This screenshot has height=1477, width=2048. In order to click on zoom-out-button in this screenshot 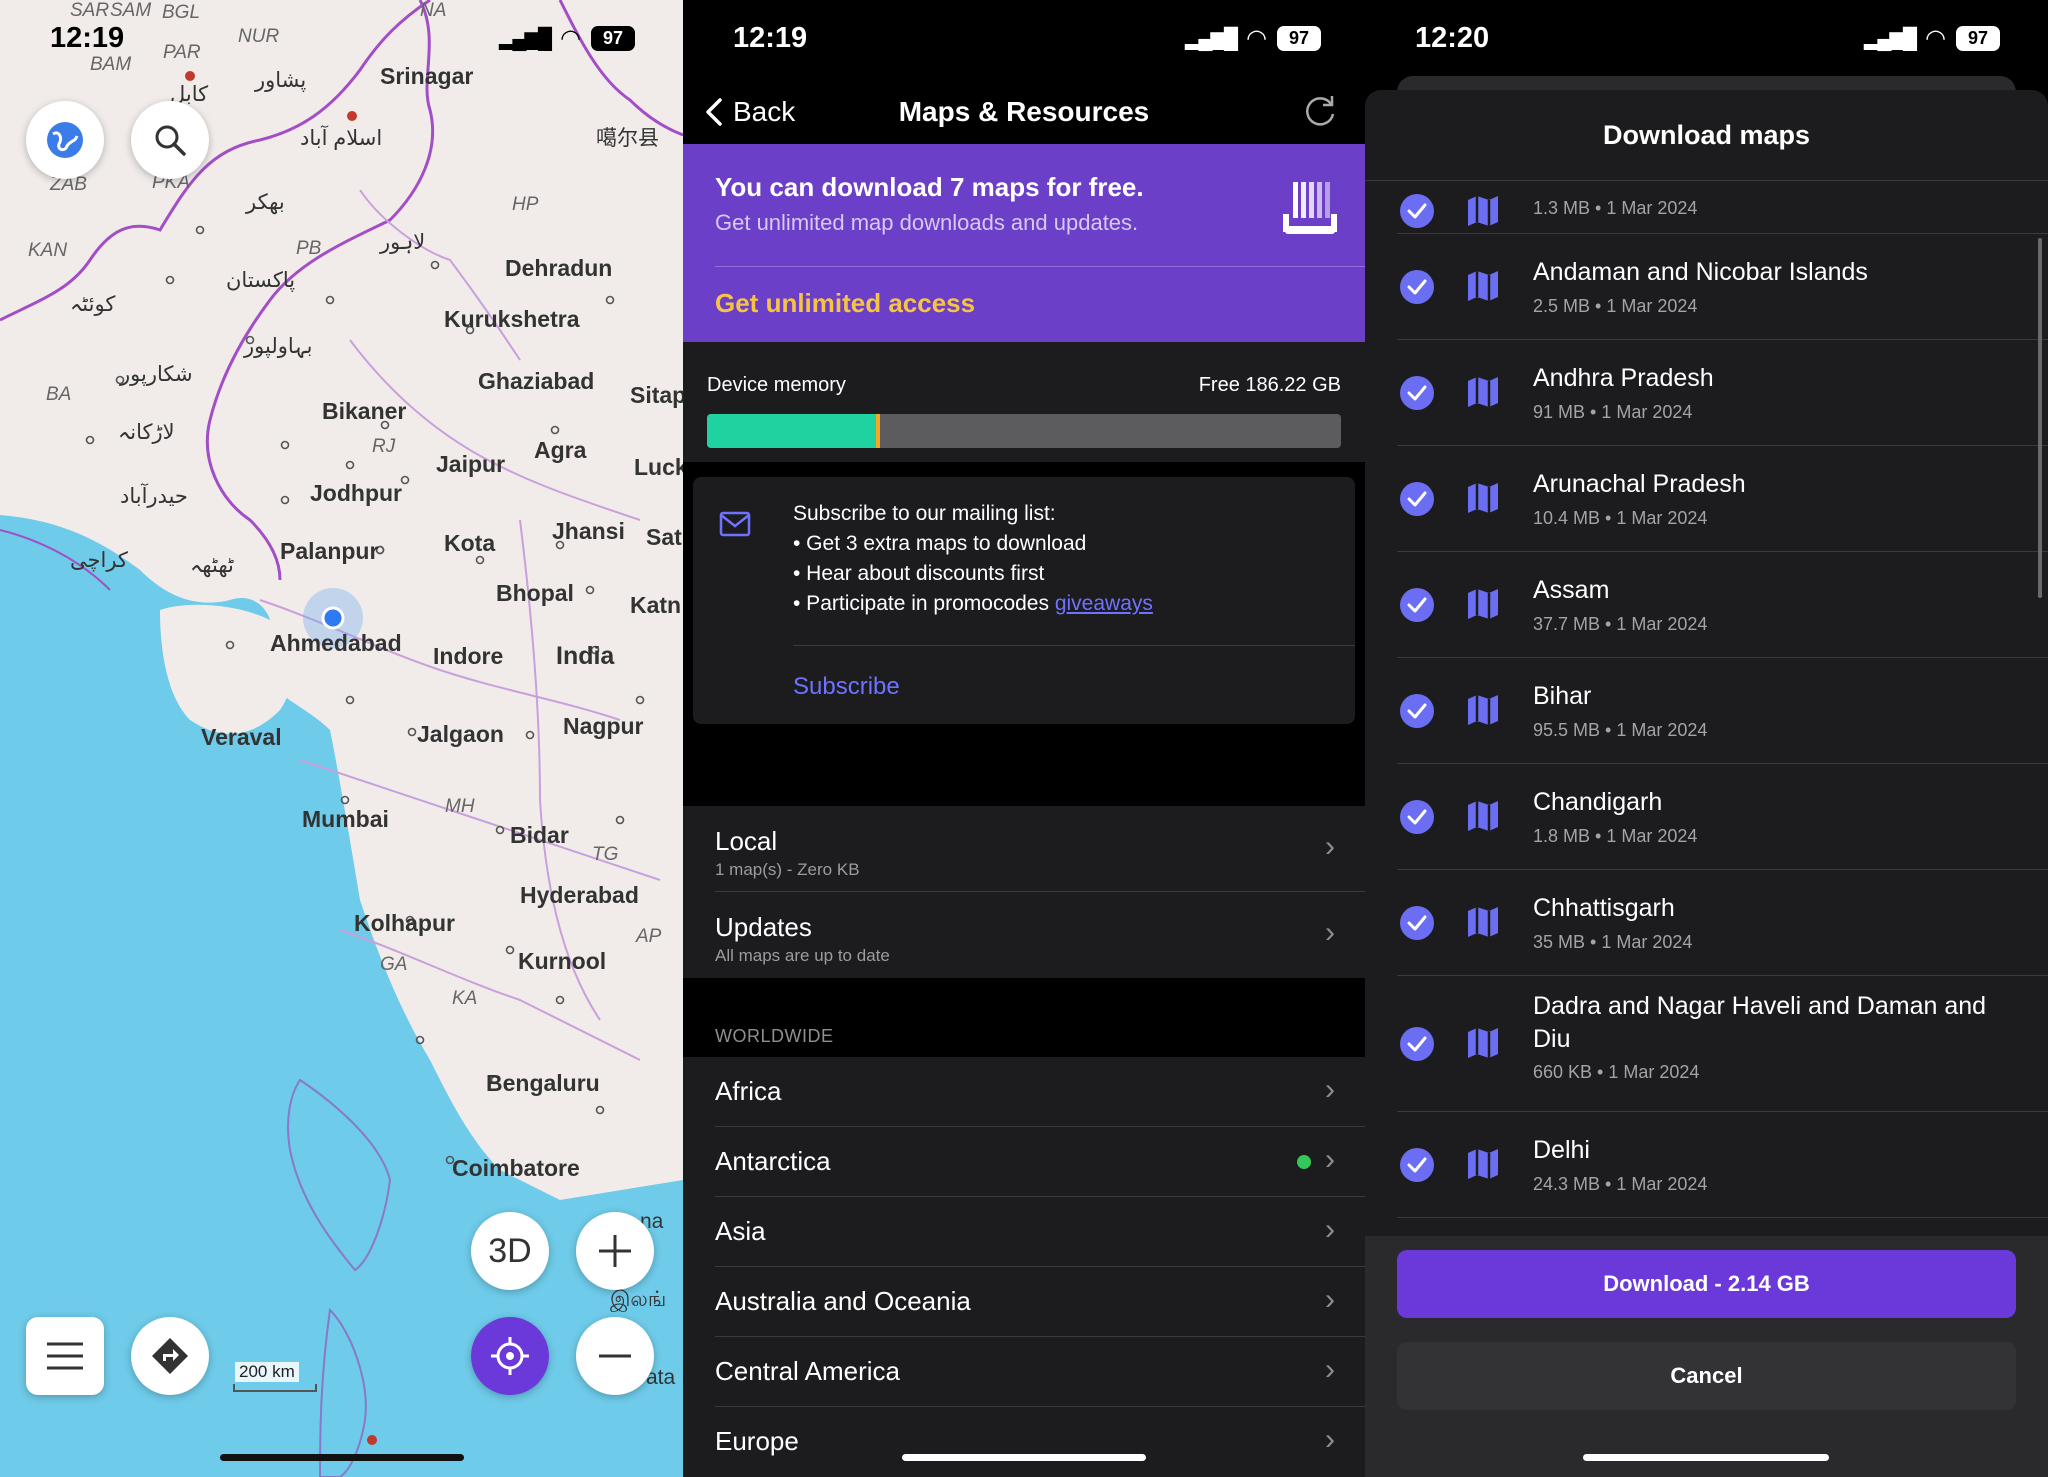, I will do `click(615, 1356)`.